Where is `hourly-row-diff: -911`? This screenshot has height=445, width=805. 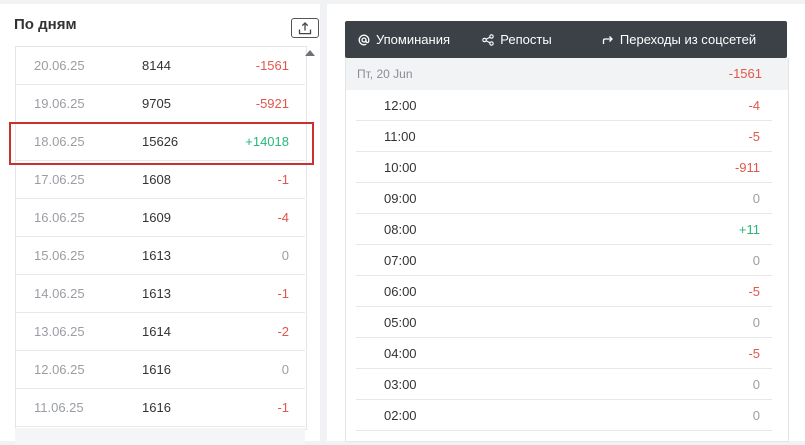
hourly-row-diff: -911 is located at coordinates (747, 167).